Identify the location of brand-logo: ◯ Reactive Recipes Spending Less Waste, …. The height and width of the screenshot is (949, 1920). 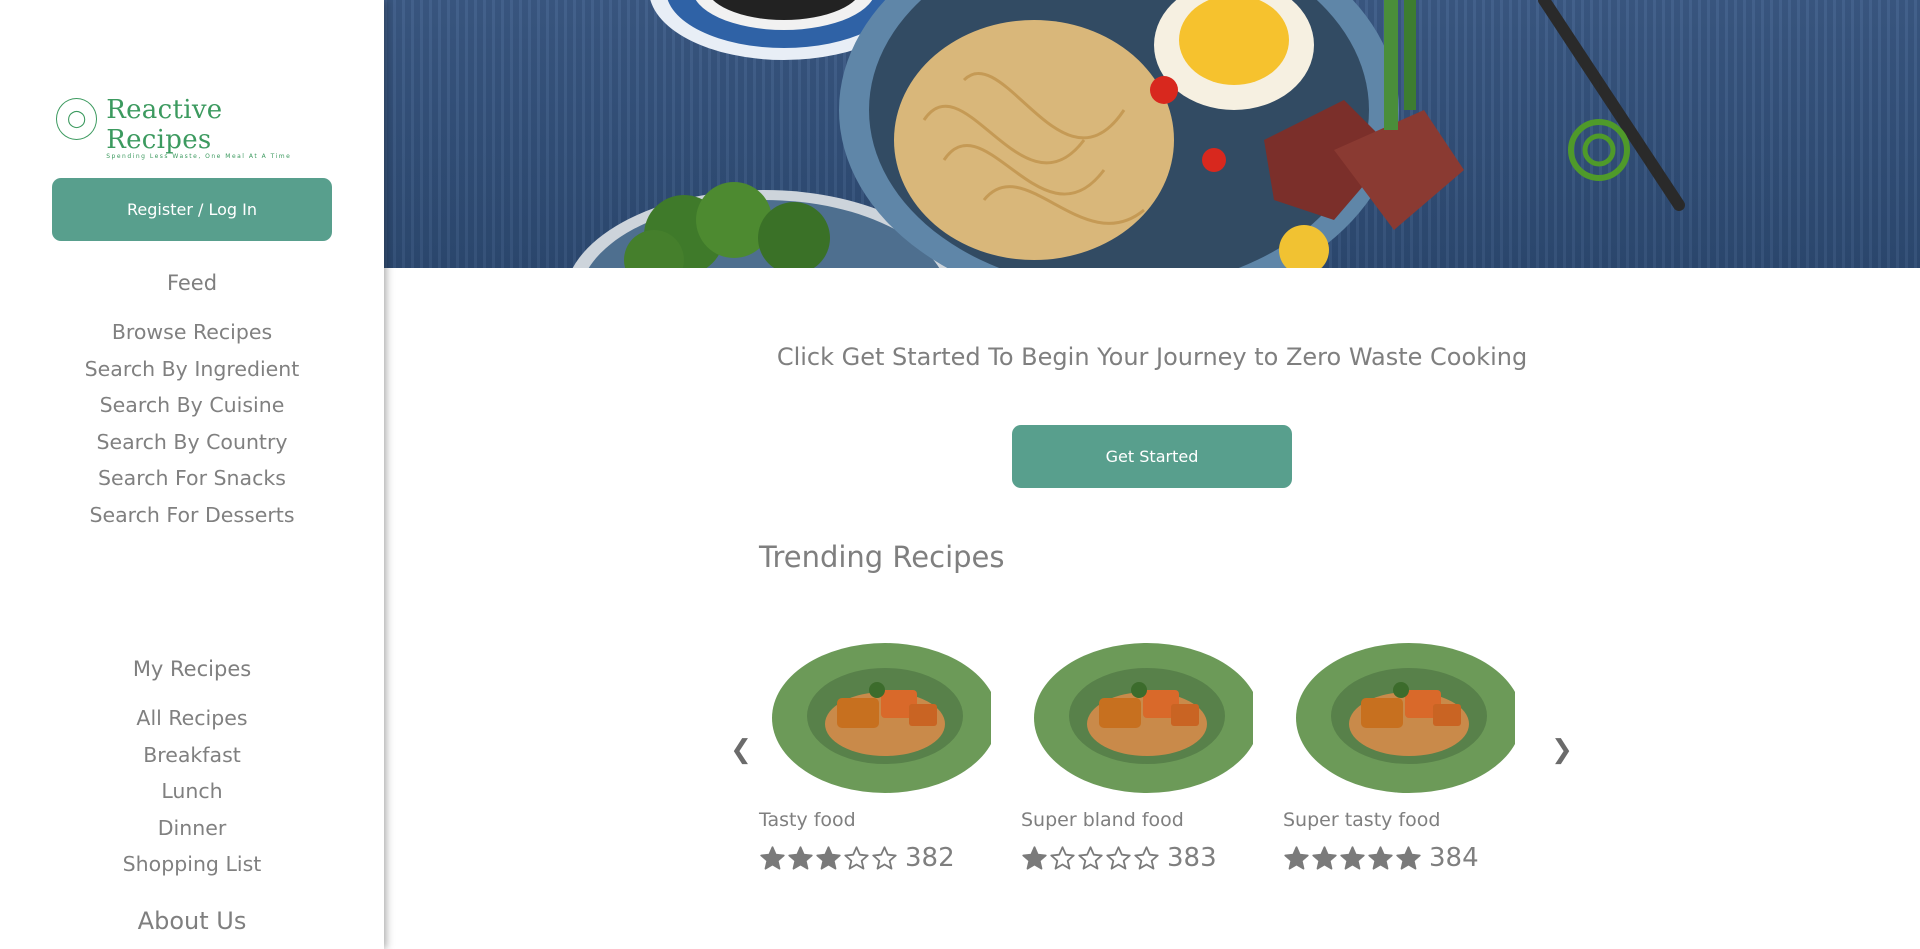
(194, 127).